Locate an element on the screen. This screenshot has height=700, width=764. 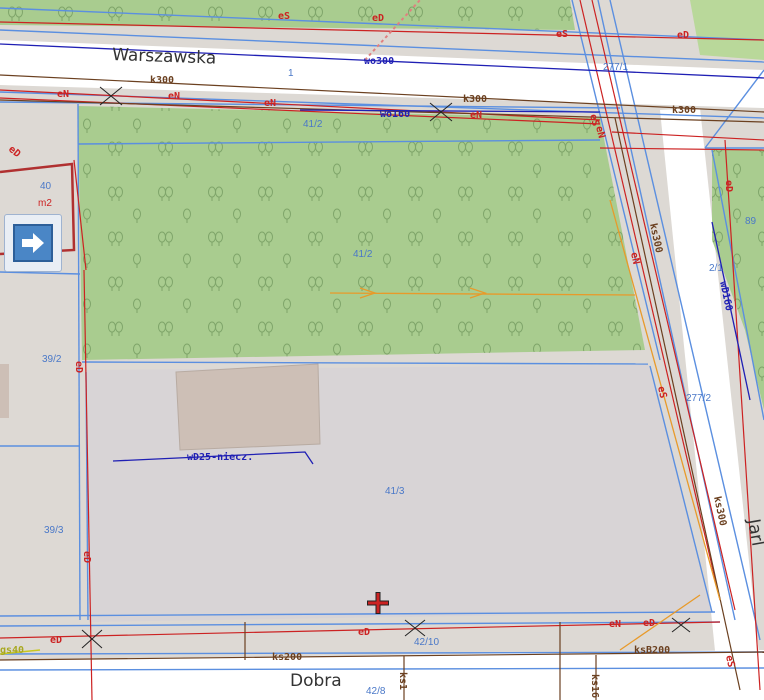
street-name-bottom: Dobra is located at coordinates (316, 681).